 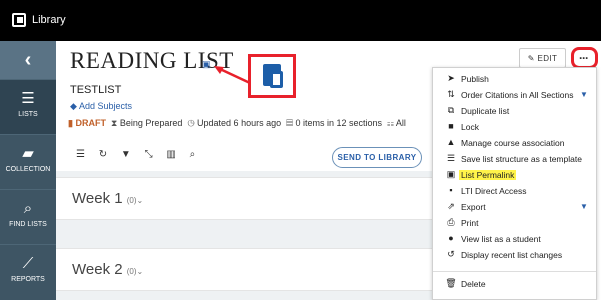 I want to click on send-icon: ➤, so click(x=451, y=78).